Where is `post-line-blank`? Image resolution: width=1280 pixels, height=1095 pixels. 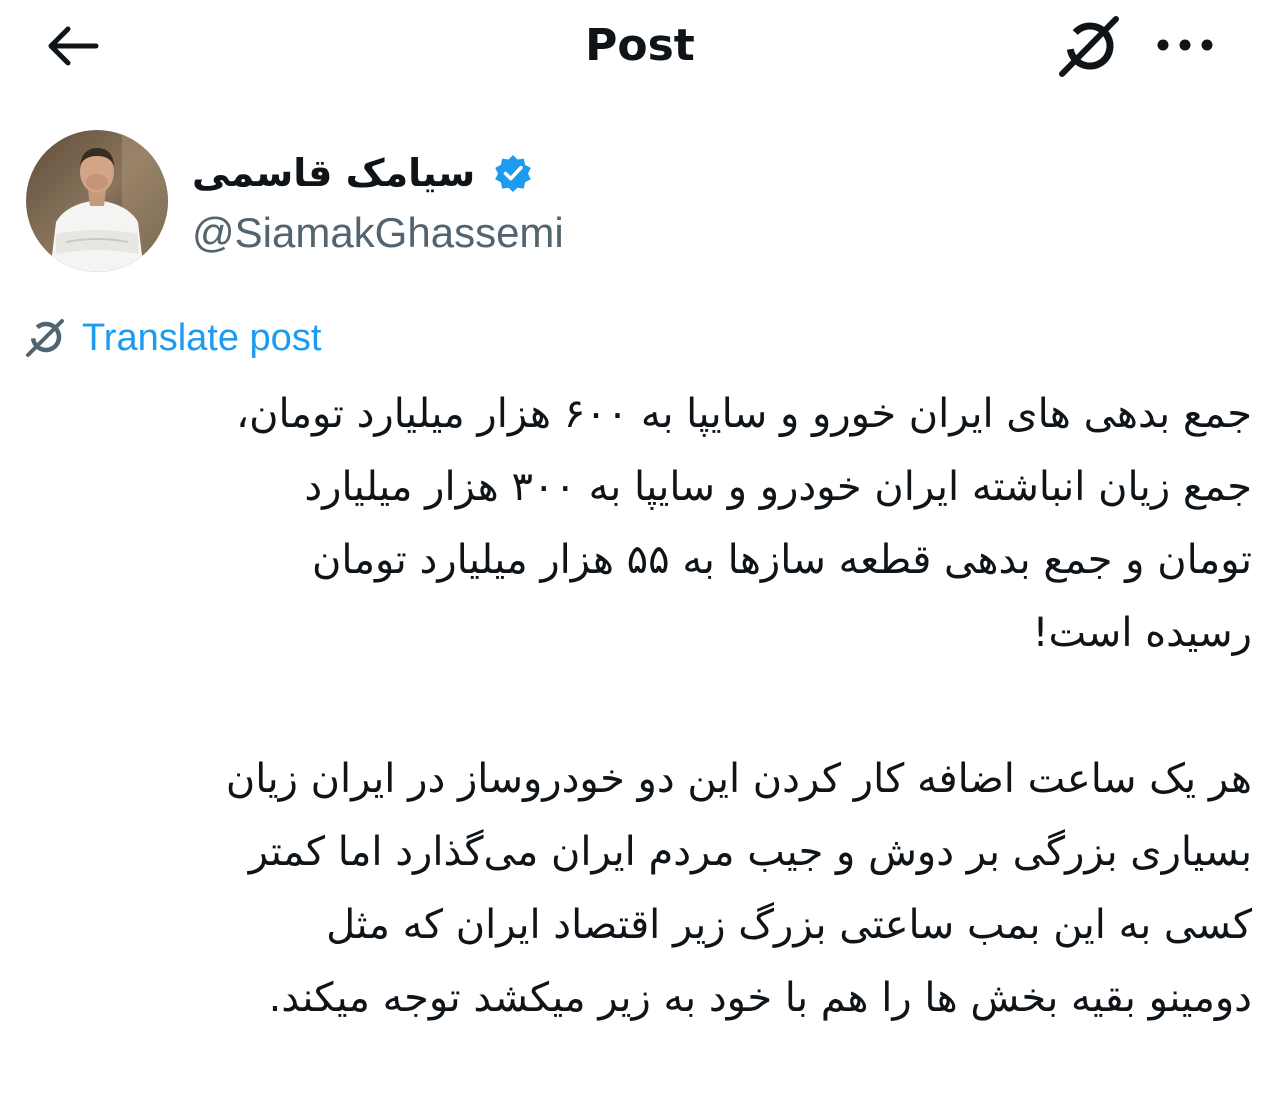 post-line-blank is located at coordinates (641, 706).